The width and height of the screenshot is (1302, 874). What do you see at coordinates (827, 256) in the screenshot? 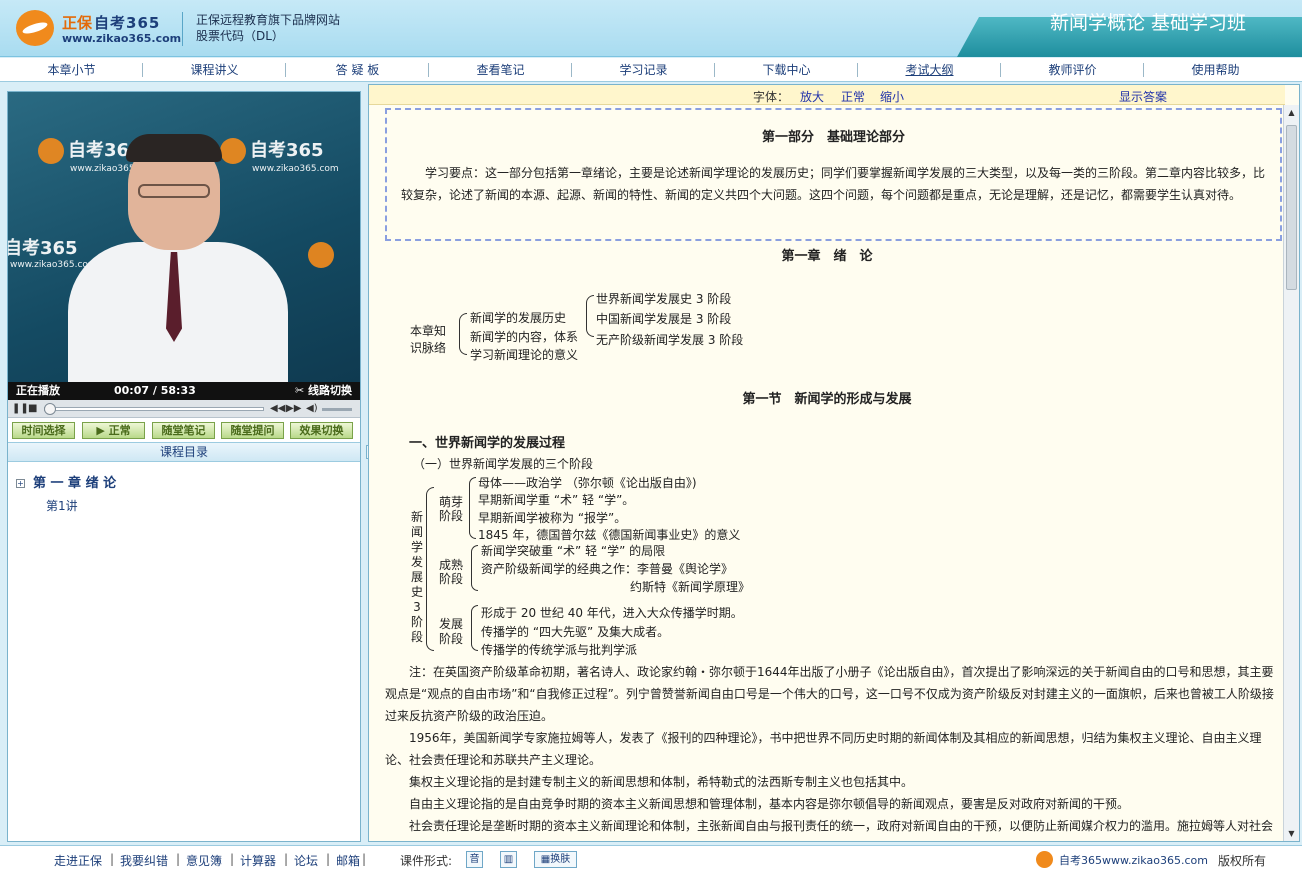
I see `chapter-title: 第一章 绪 论` at bounding box center [827, 256].